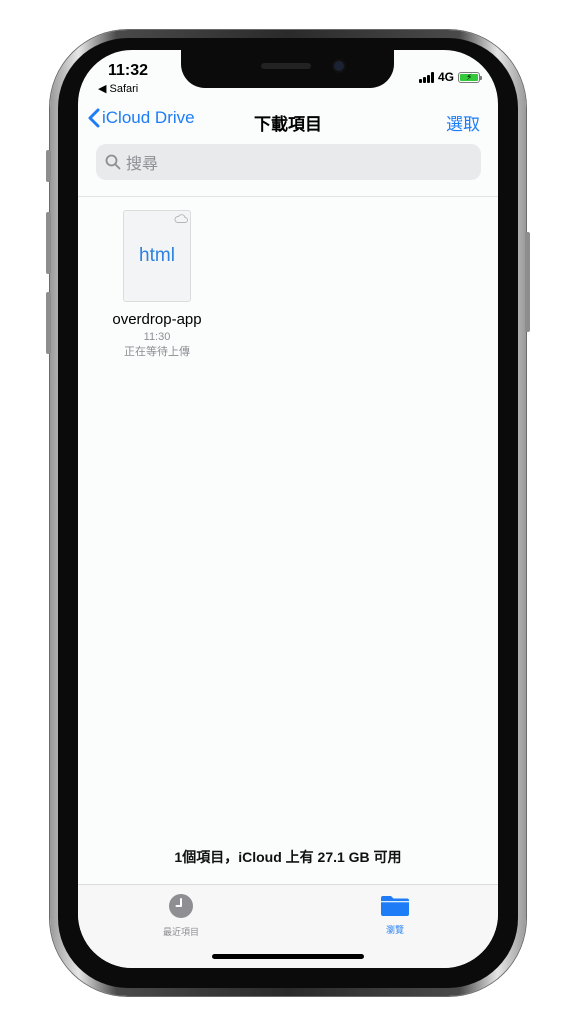  Describe the element at coordinates (288, 162) in the screenshot. I see `search-input: 搜尋` at that location.